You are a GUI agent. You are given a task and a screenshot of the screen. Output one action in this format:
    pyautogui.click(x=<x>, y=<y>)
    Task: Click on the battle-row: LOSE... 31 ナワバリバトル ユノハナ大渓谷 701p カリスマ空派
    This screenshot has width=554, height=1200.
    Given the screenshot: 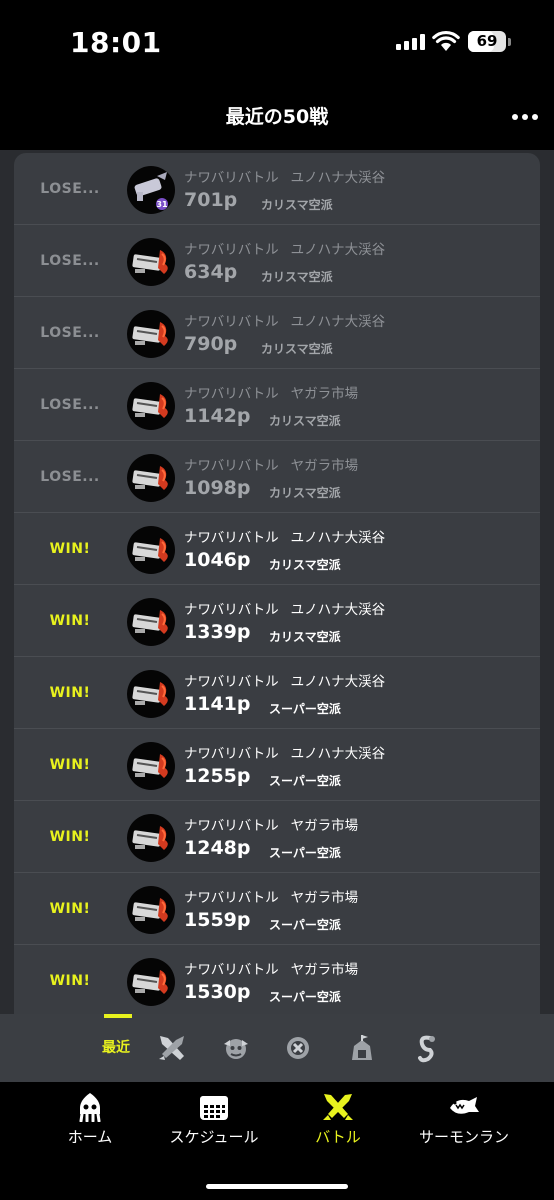 What is the action you would take?
    pyautogui.click(x=277, y=189)
    